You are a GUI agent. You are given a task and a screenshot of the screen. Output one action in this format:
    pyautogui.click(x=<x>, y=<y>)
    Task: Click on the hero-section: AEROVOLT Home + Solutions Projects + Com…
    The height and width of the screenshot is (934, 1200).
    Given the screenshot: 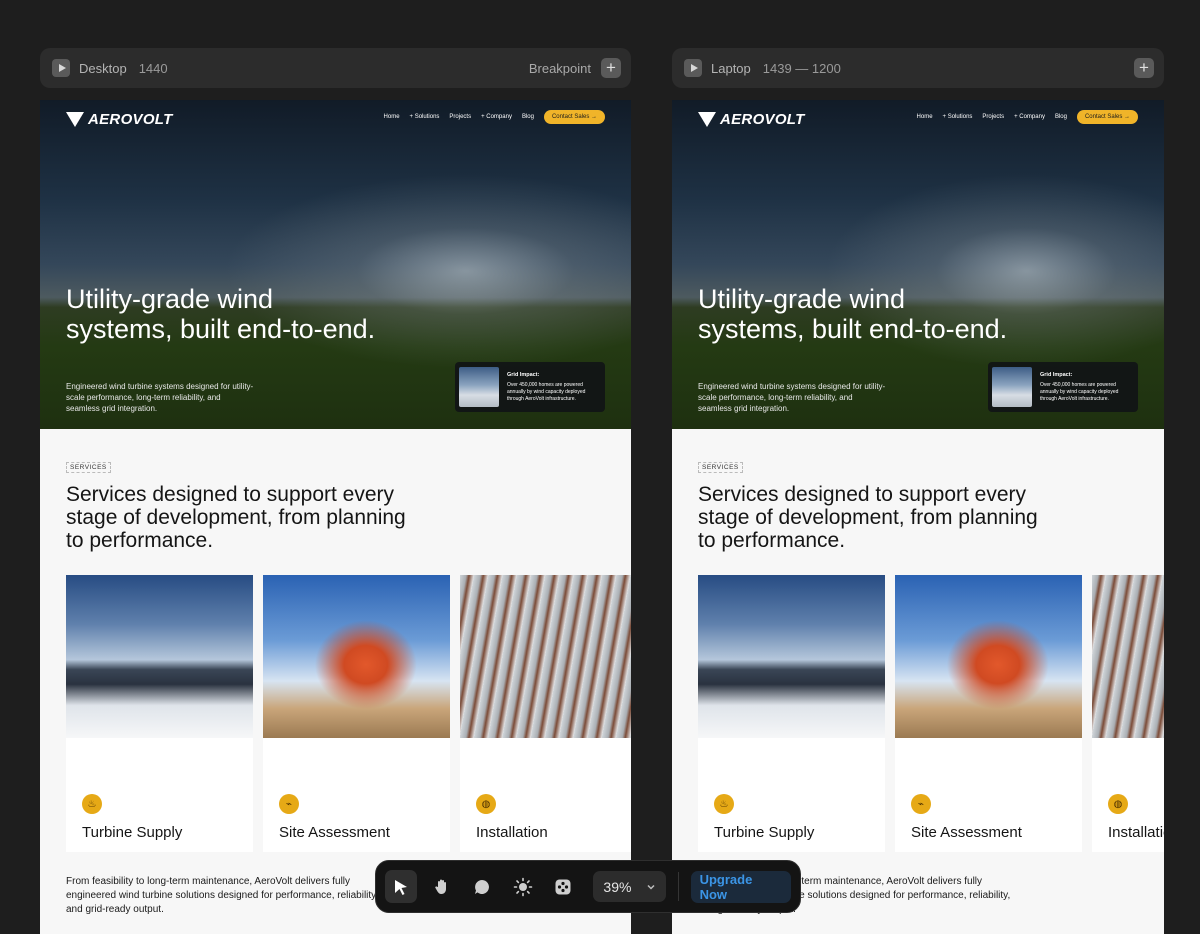 What is the action you would take?
    pyautogui.click(x=918, y=264)
    